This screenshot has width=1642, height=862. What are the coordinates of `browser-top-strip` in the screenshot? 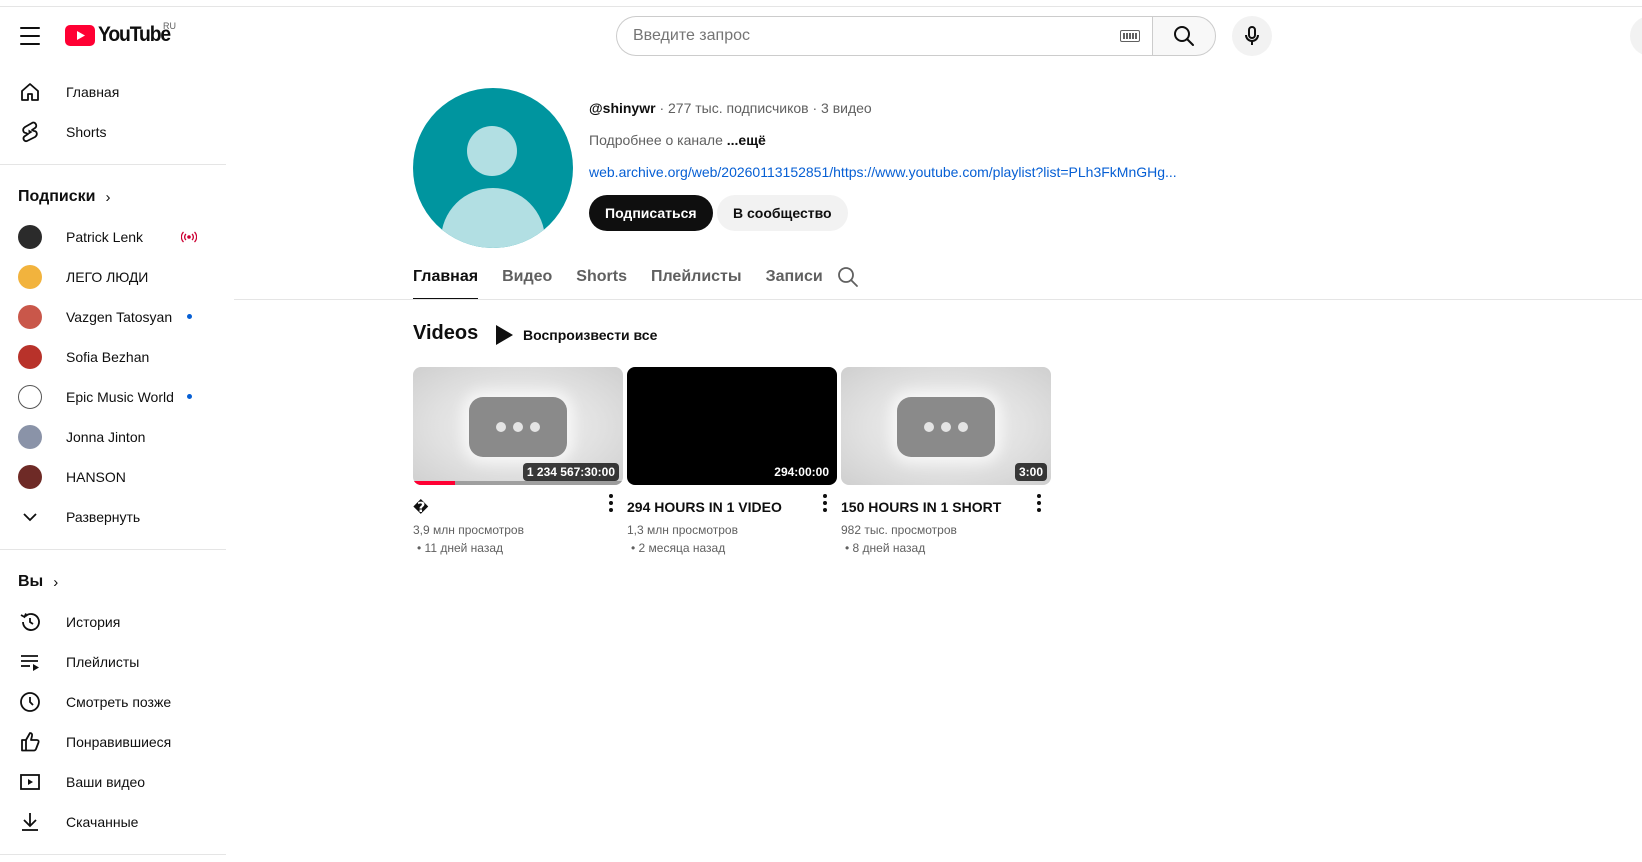 It's located at (821, 3).